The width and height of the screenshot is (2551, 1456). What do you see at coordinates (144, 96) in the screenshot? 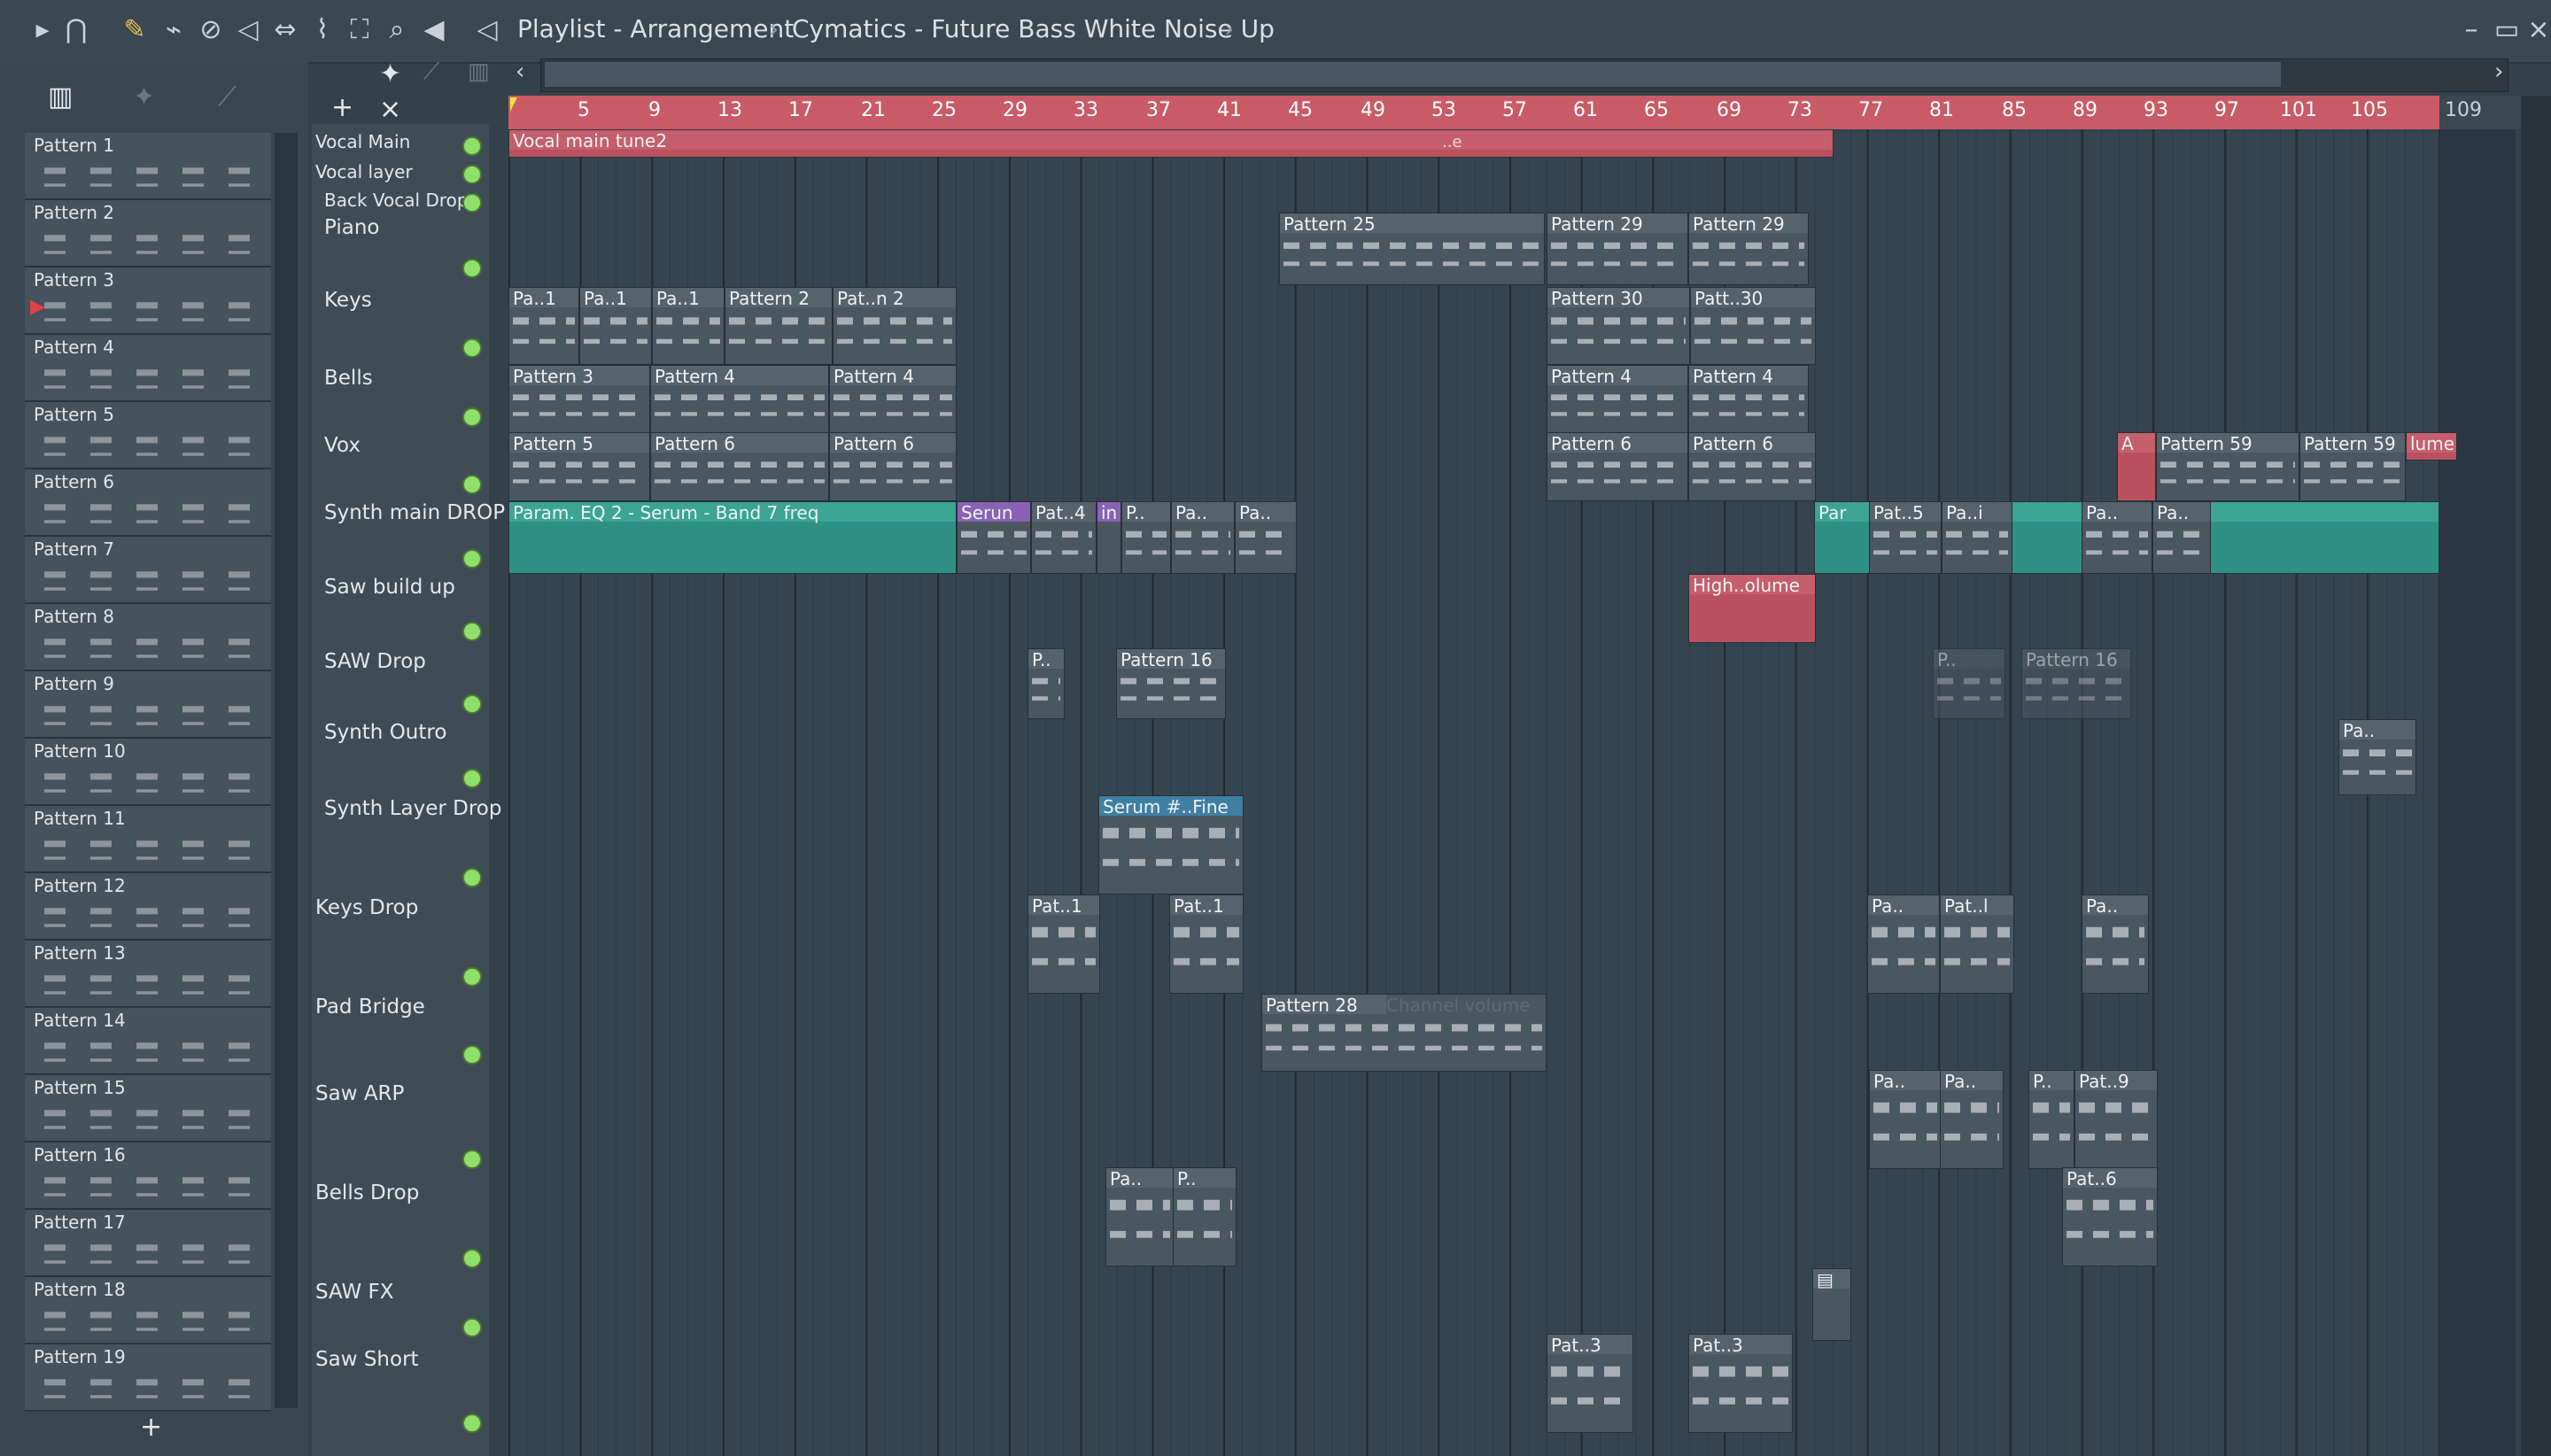
I see `audio-icon: ✦` at bounding box center [144, 96].